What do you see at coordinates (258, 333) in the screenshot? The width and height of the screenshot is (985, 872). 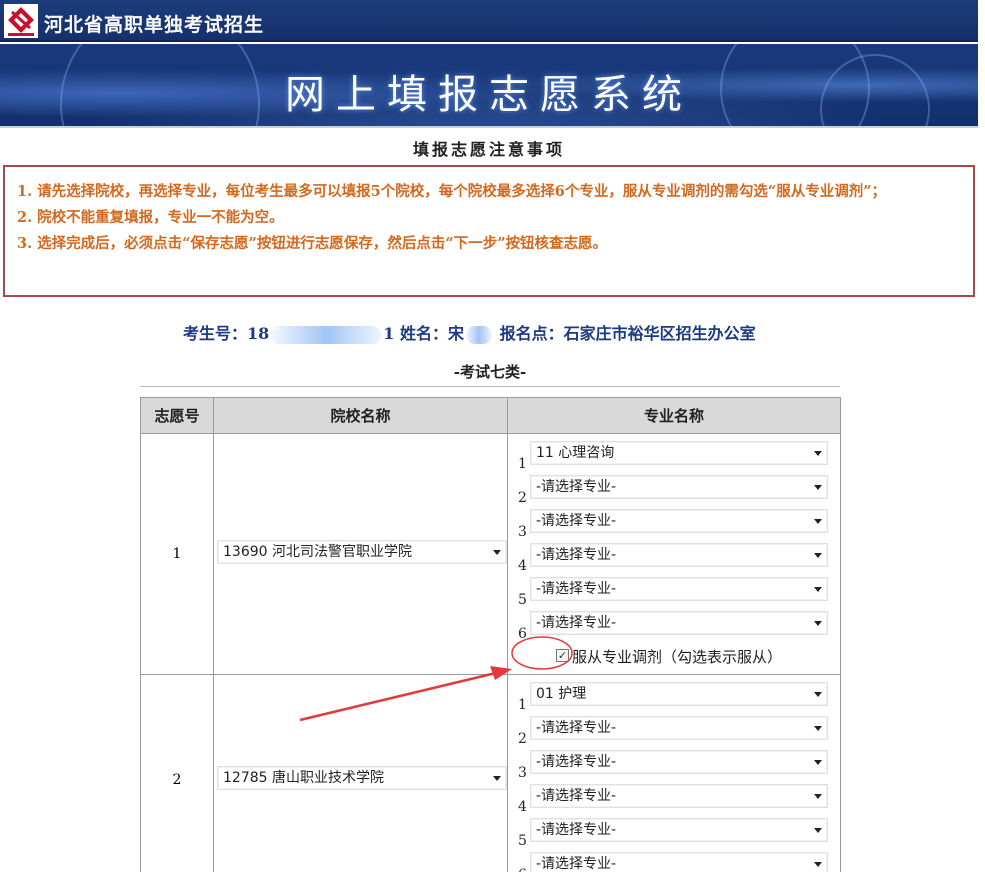 I see `student-id-prefix: 18` at bounding box center [258, 333].